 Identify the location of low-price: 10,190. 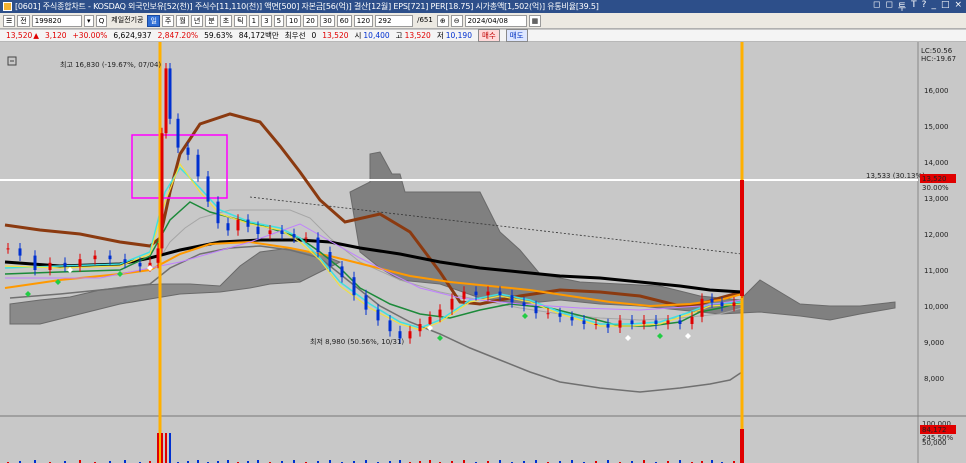
(458, 35).